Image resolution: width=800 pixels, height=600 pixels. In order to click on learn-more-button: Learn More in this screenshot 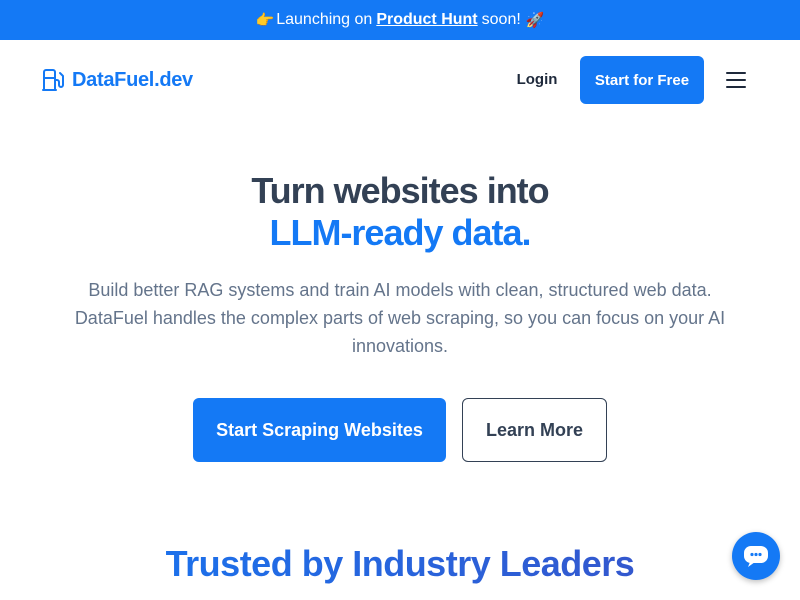, I will do `click(534, 430)`.